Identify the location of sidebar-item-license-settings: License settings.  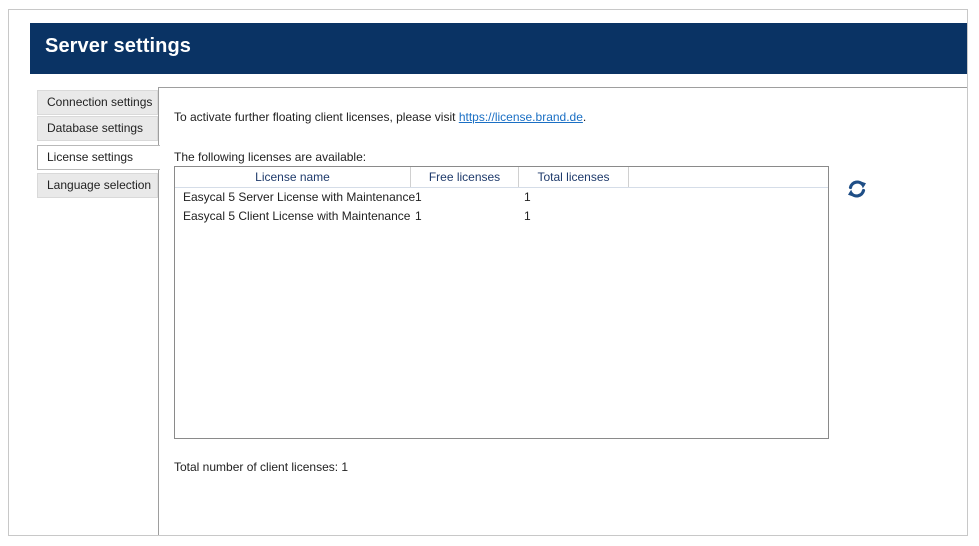
(98, 157).